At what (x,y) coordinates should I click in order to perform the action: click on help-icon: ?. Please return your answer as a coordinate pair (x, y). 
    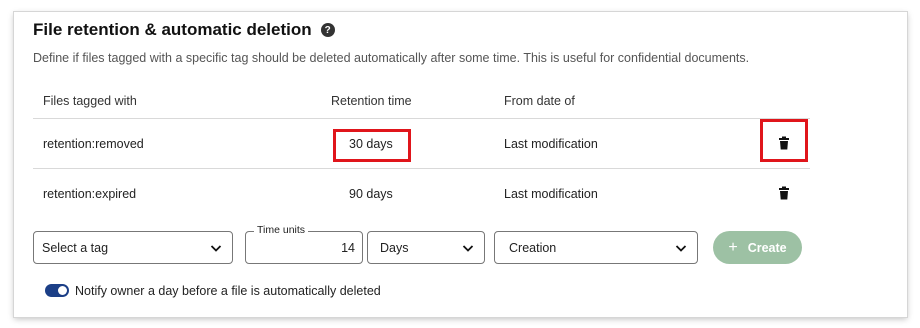
    Looking at the image, I should click on (327, 30).